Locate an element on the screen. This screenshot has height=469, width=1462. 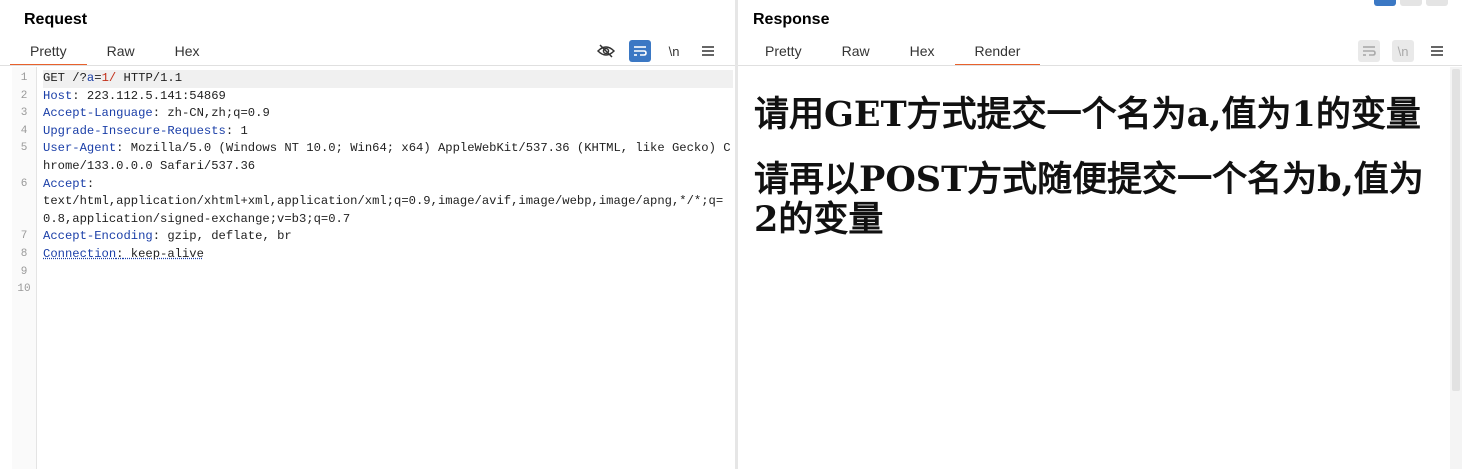
header-key: Host is located at coordinates (58, 95).